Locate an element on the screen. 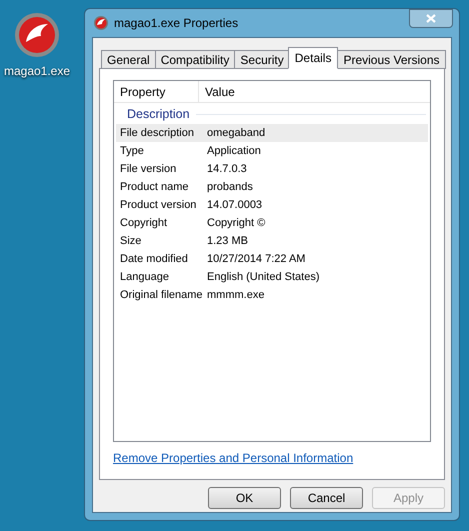 The image size is (469, 531). group-header: Description is located at coordinates (158, 114).